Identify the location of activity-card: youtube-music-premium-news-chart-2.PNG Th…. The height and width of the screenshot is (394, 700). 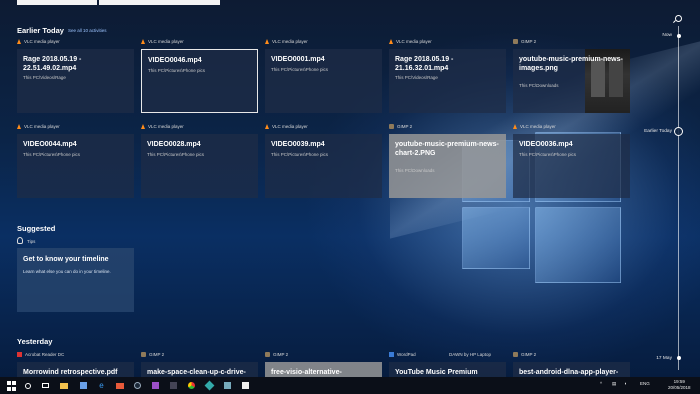
(447, 166).